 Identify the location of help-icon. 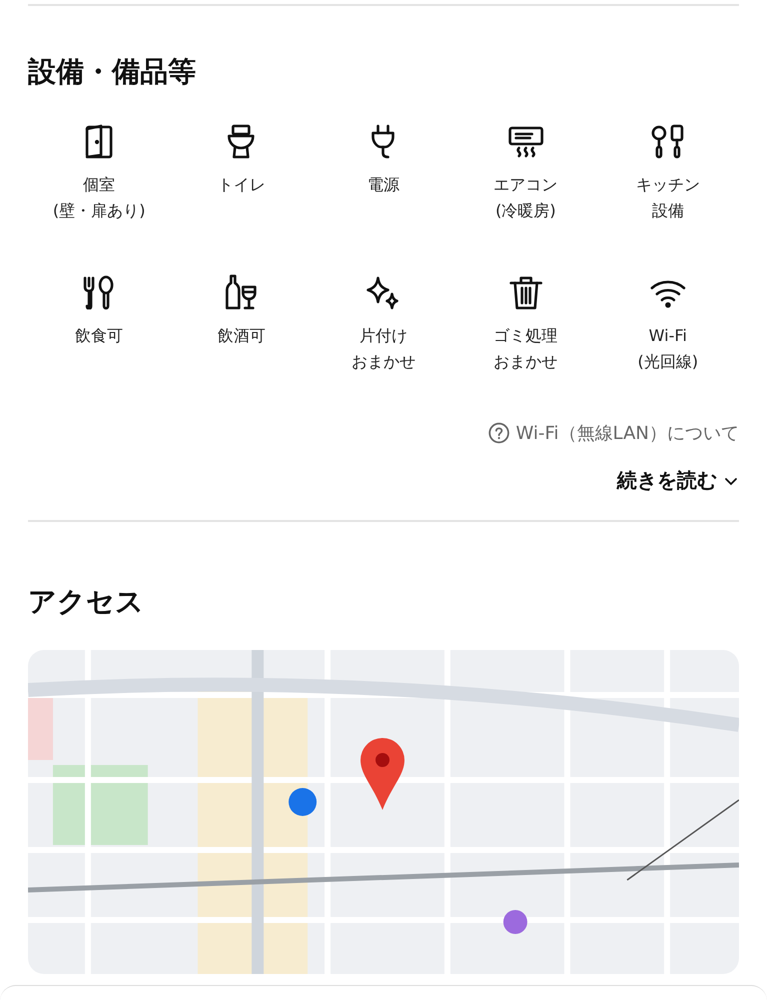
(499, 433).